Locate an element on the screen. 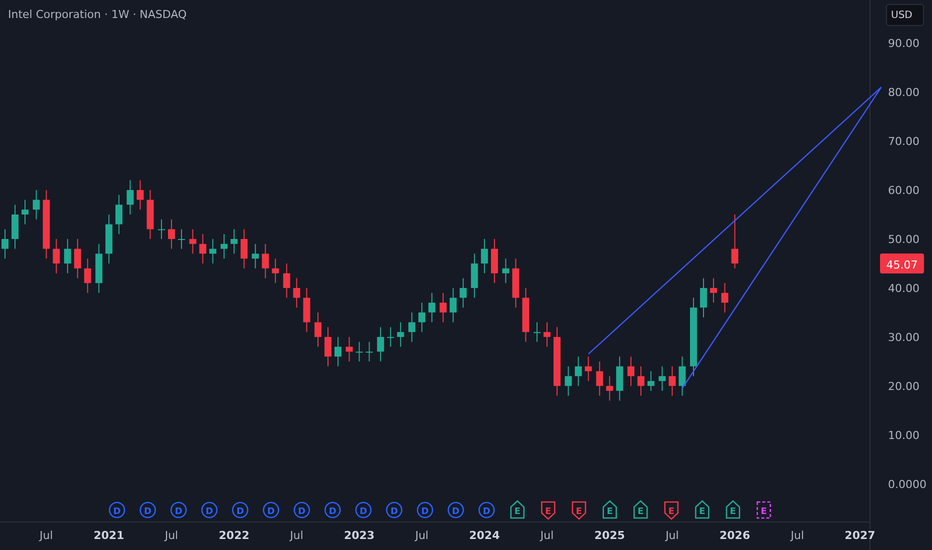 This screenshot has height=550, width=932. currency-button: USD is located at coordinates (905, 15).